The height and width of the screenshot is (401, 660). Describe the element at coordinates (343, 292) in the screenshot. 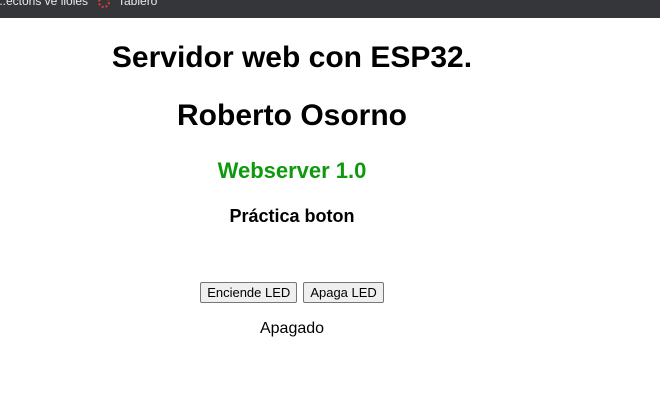

I see `led-off-button: Apaga LED` at that location.